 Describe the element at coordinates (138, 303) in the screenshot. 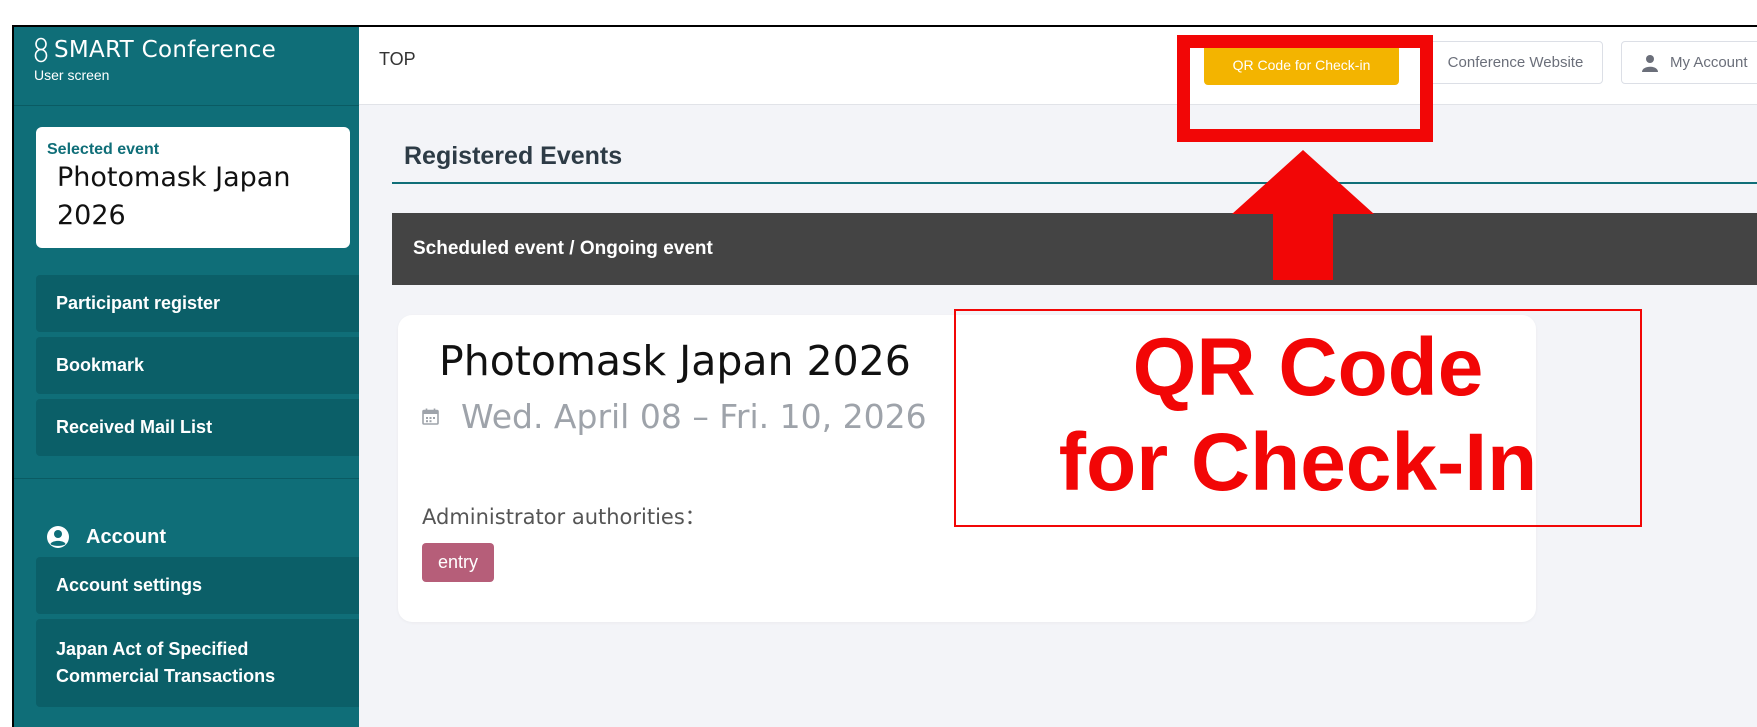

I see `sidebar-item-label: Participant register` at that location.